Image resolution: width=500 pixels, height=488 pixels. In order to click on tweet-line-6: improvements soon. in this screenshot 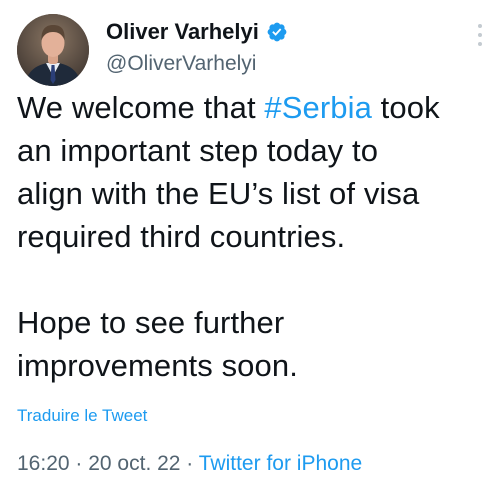, I will do `click(157, 365)`.